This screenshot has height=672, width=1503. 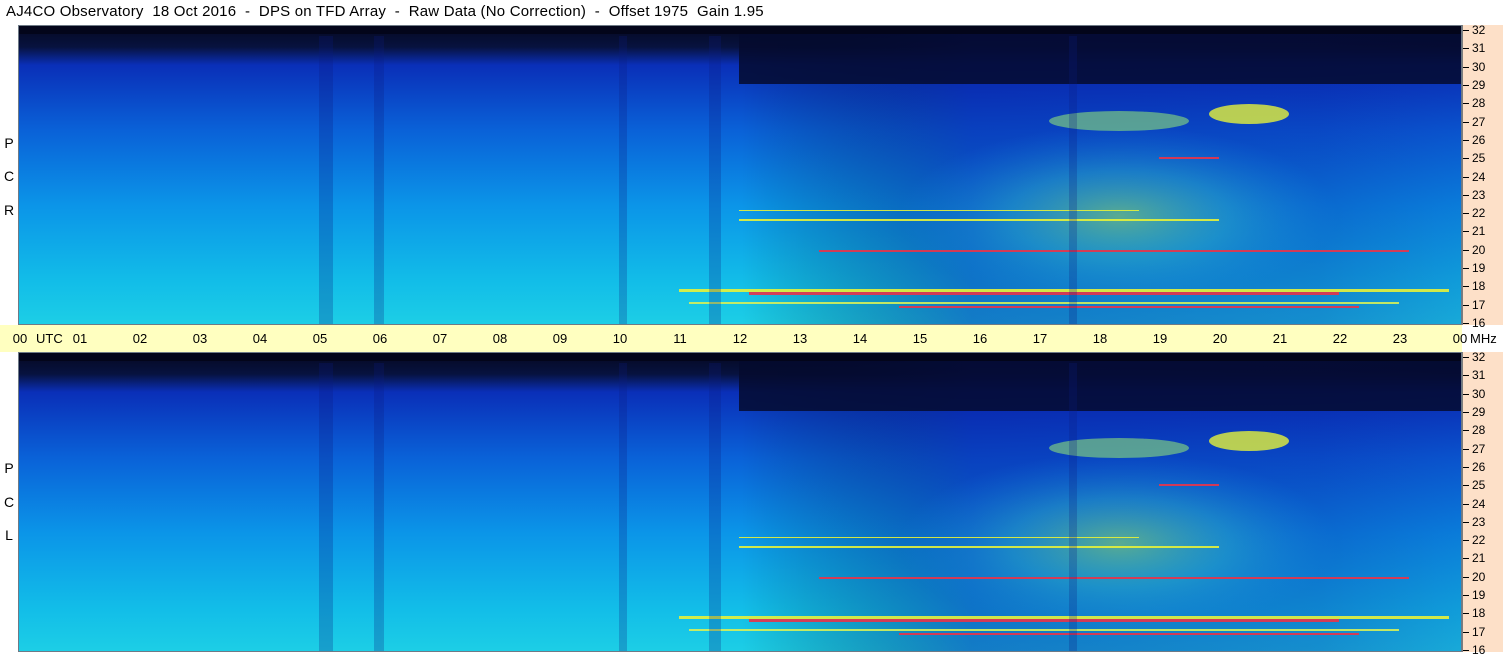 What do you see at coordinates (1479, 430) in the screenshot?
I see `lcp-freq-label-28: 28` at bounding box center [1479, 430].